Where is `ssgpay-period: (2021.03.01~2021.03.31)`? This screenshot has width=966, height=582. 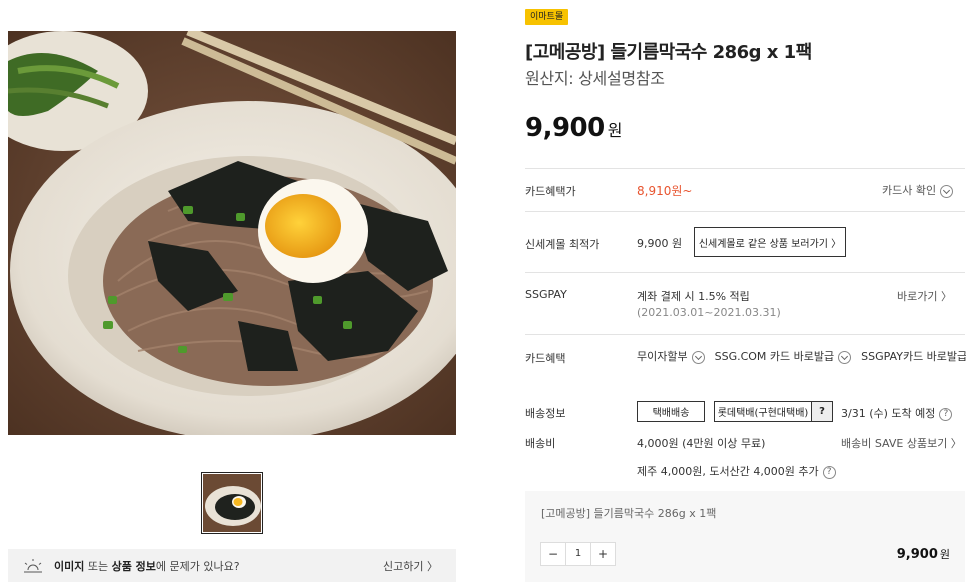 ssgpay-period: (2021.03.01~2021.03.31) is located at coordinates (709, 312).